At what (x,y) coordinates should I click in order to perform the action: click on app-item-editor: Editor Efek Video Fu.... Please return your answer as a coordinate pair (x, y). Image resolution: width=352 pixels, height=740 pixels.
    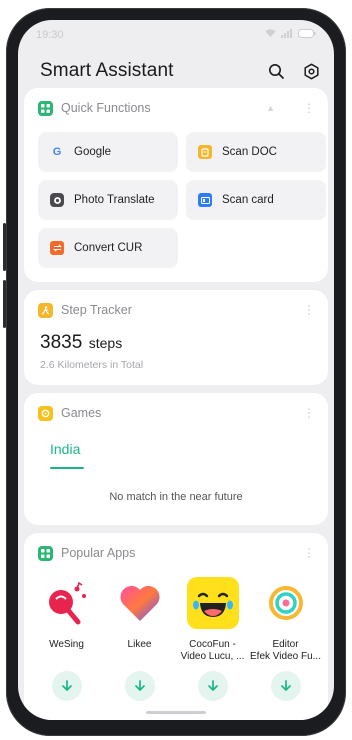
    Looking at the image, I should click on (286, 639).